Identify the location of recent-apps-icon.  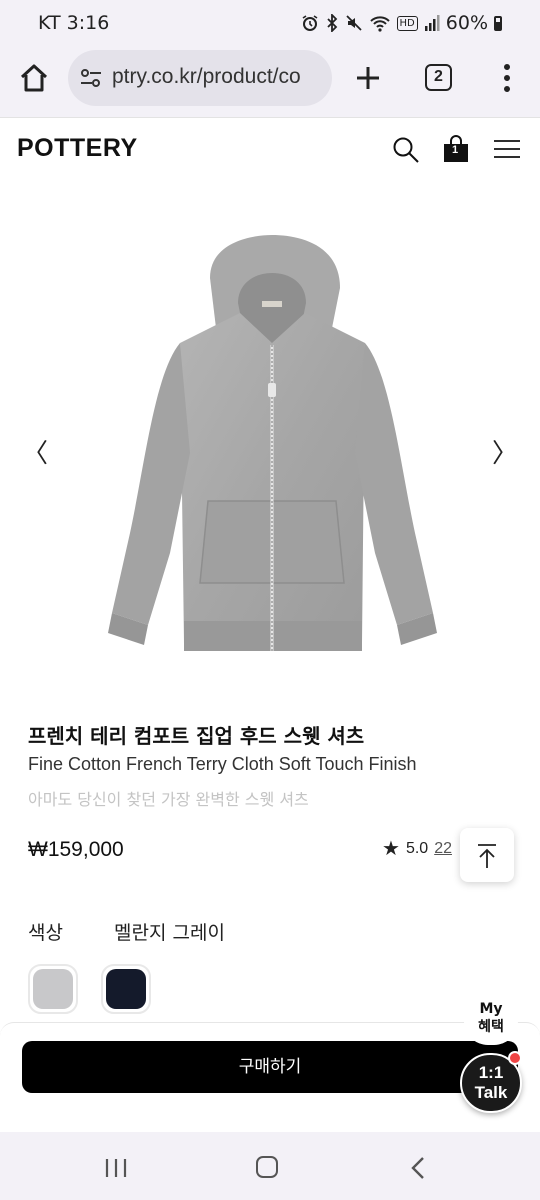
(116, 1168).